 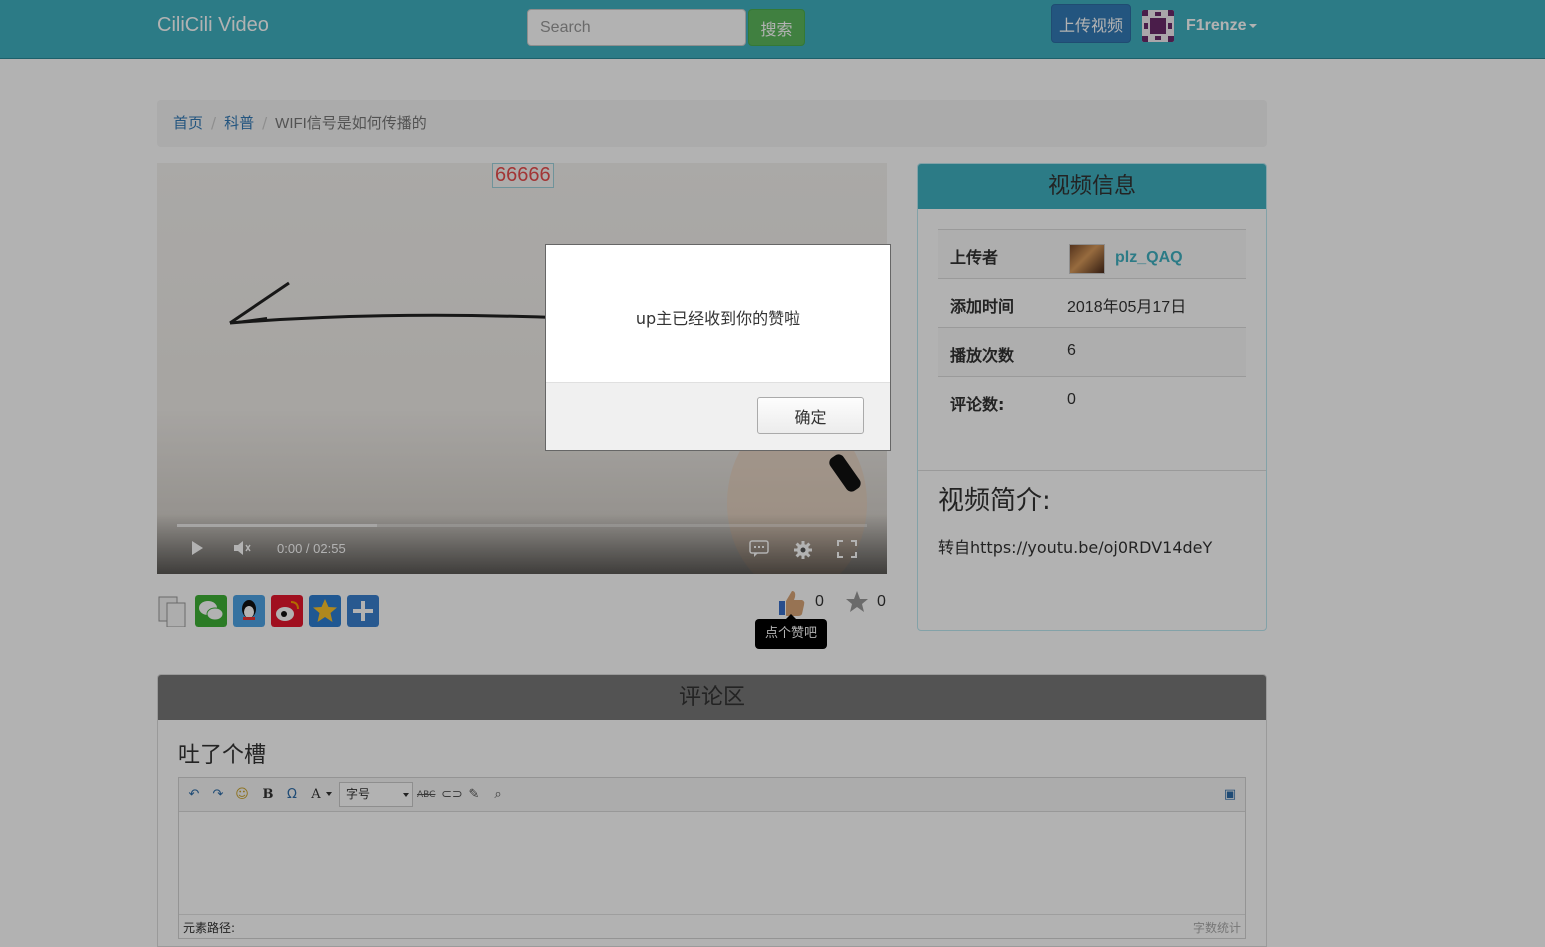 What do you see at coordinates (810, 415) in the screenshot?
I see `ok-button: 确定` at bounding box center [810, 415].